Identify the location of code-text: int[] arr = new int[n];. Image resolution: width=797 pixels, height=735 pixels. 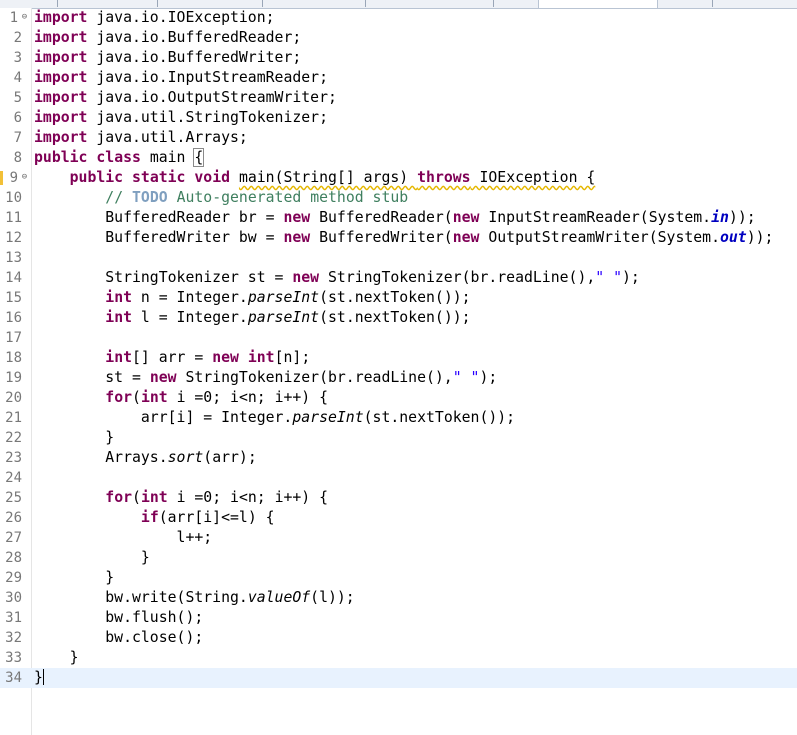
(172, 358).